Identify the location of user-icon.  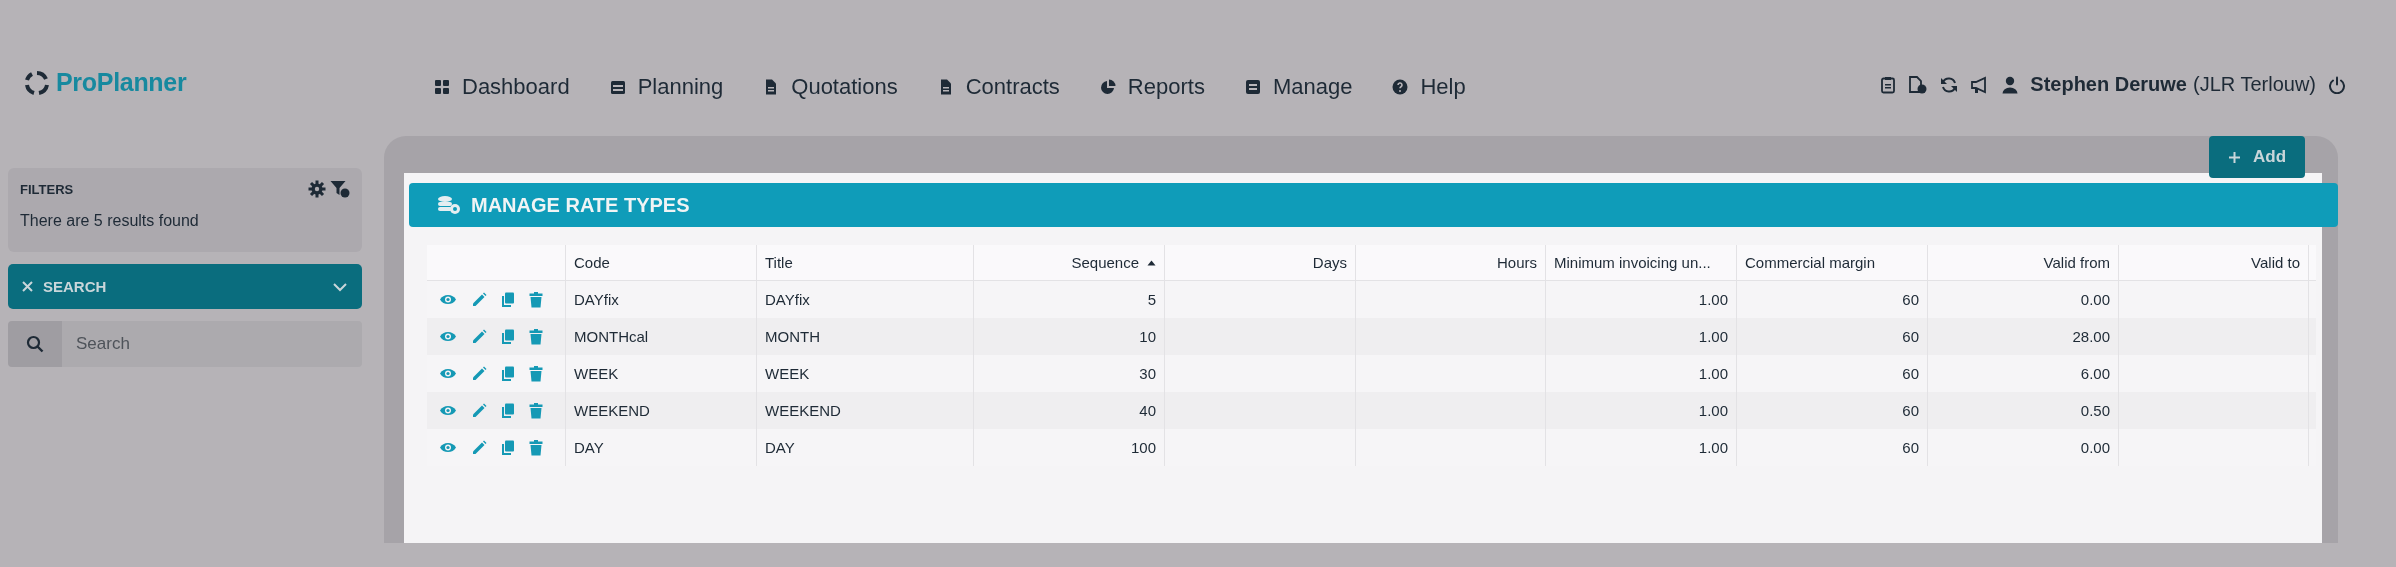
(2010, 84).